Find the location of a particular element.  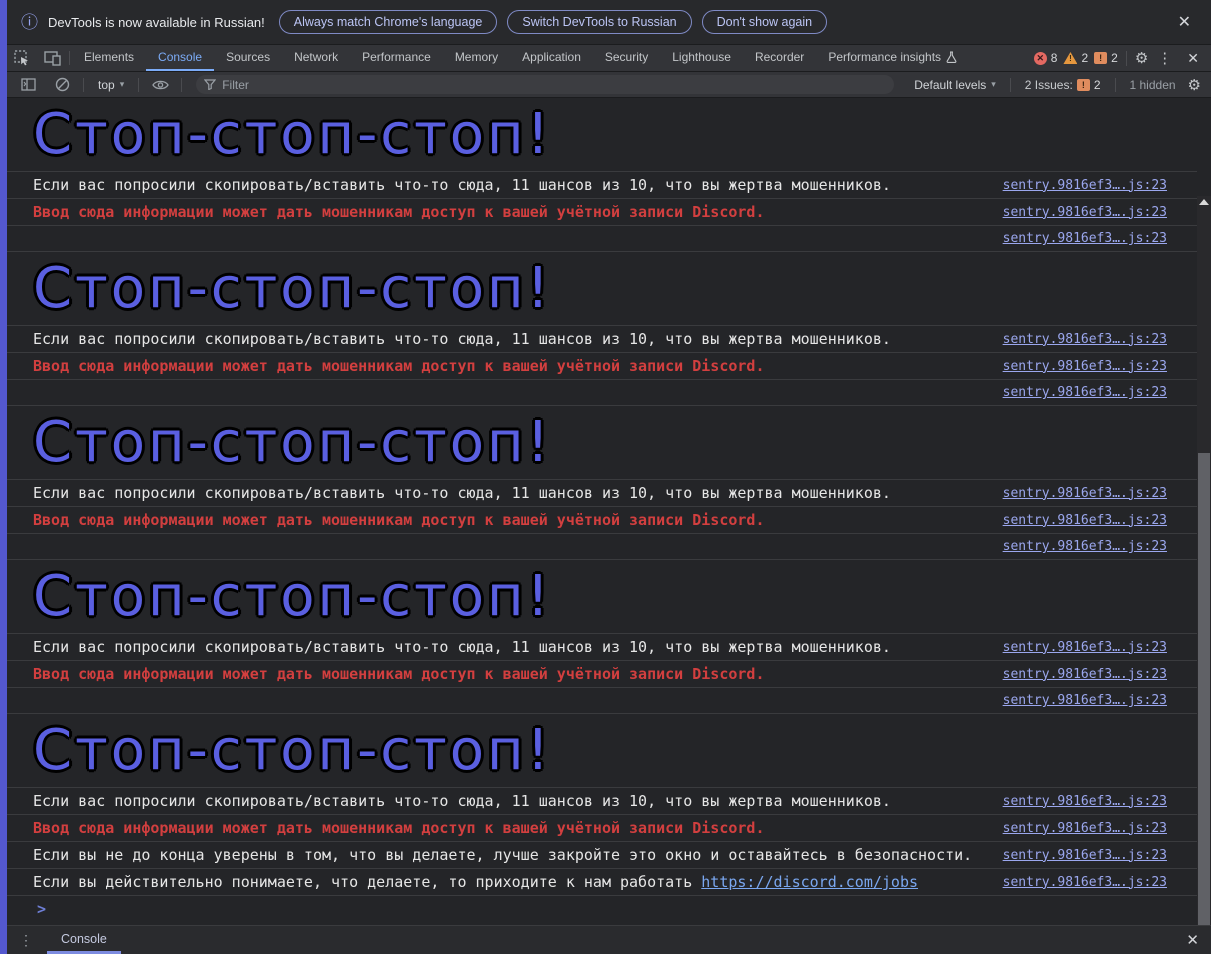

tab-label: Lighthouse is located at coordinates (701, 57).